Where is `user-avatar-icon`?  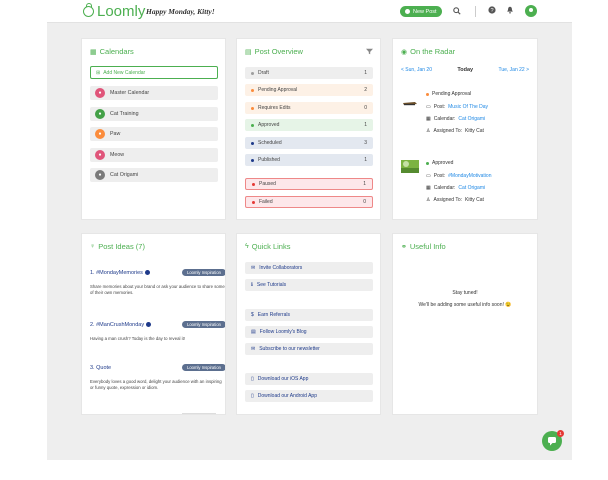 user-avatar-icon is located at coordinates (531, 11).